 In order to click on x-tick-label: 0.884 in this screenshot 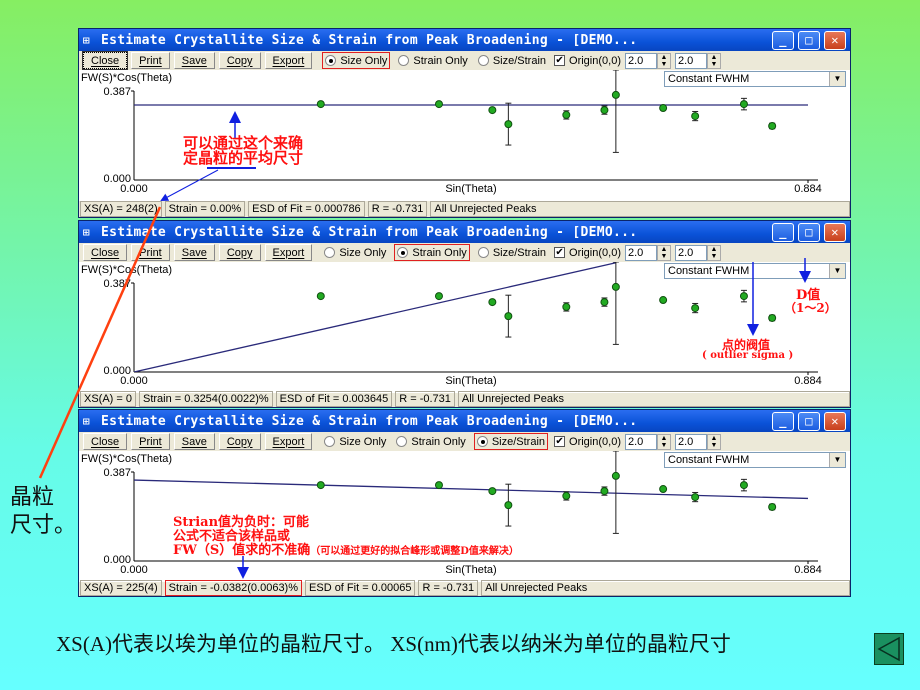, I will do `click(808, 189)`.